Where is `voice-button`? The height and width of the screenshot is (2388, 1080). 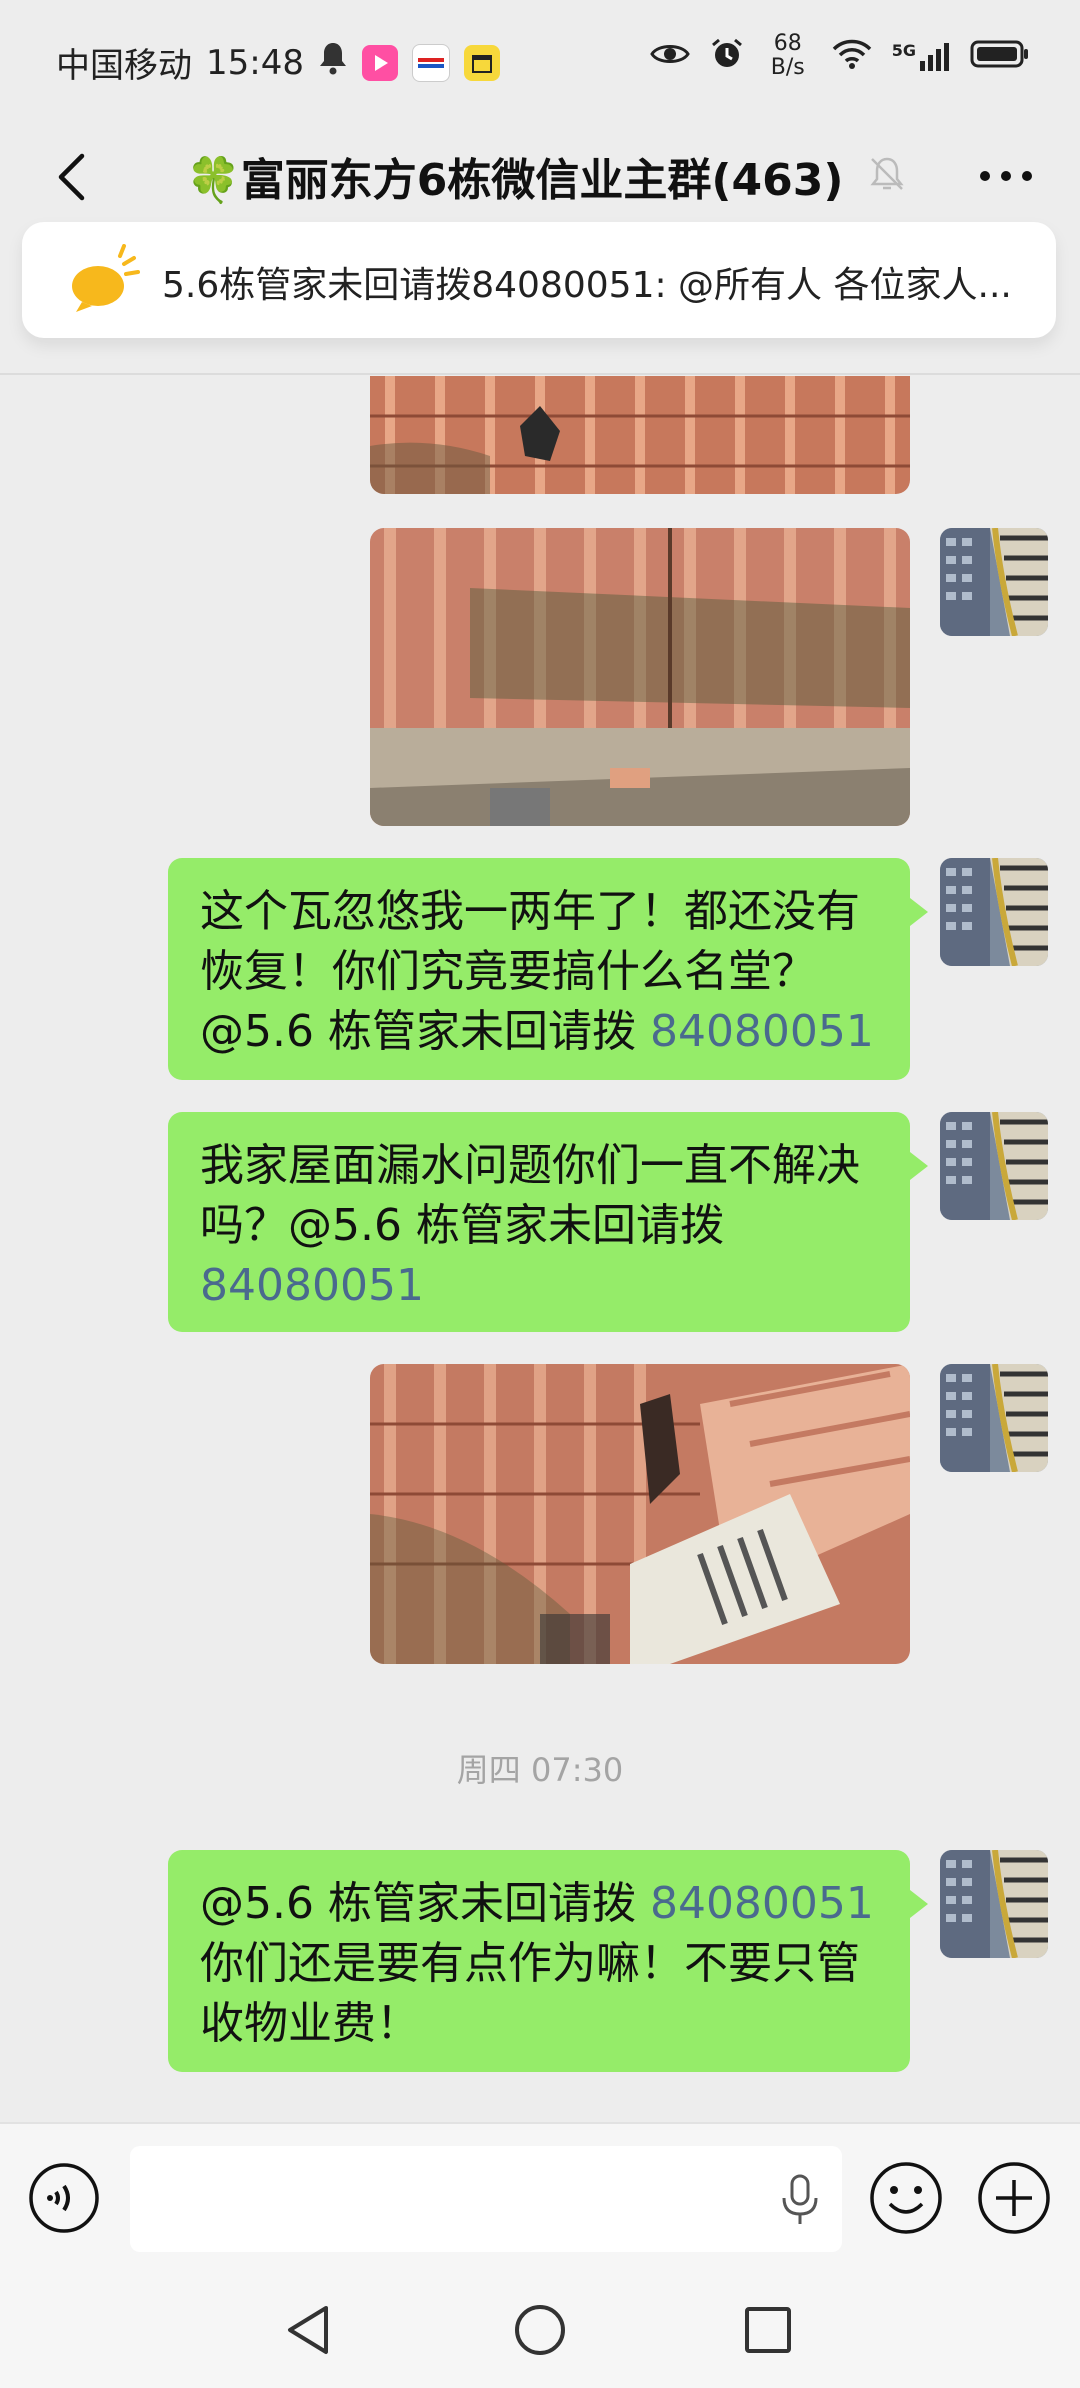 voice-button is located at coordinates (64, 2198).